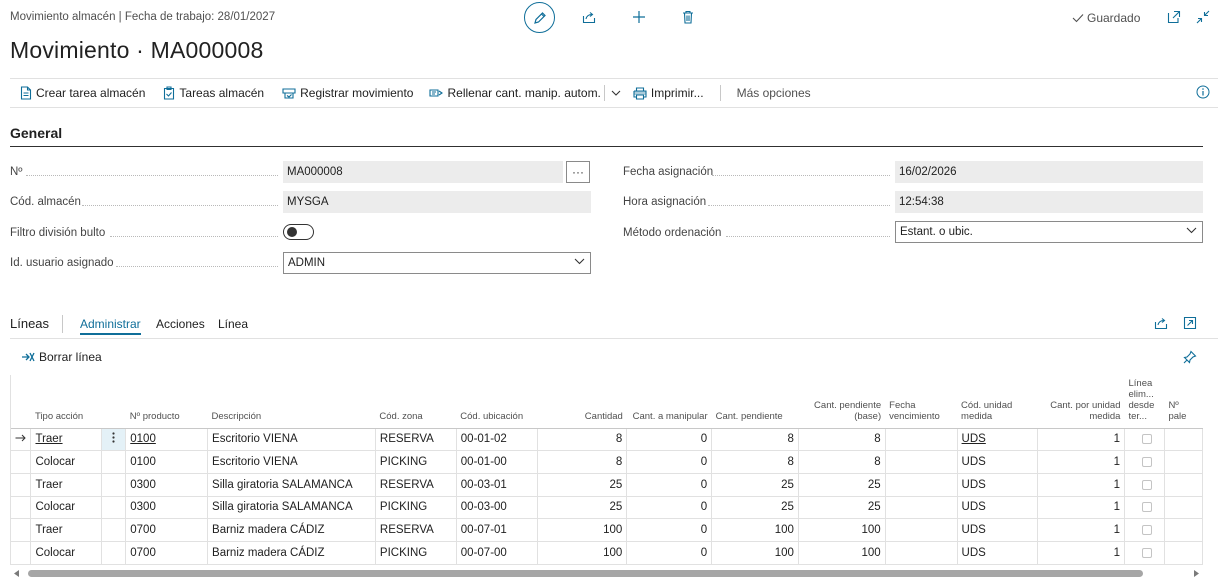 Image resolution: width=1230 pixels, height=585 pixels. I want to click on row-menu-button, so click(114, 440).